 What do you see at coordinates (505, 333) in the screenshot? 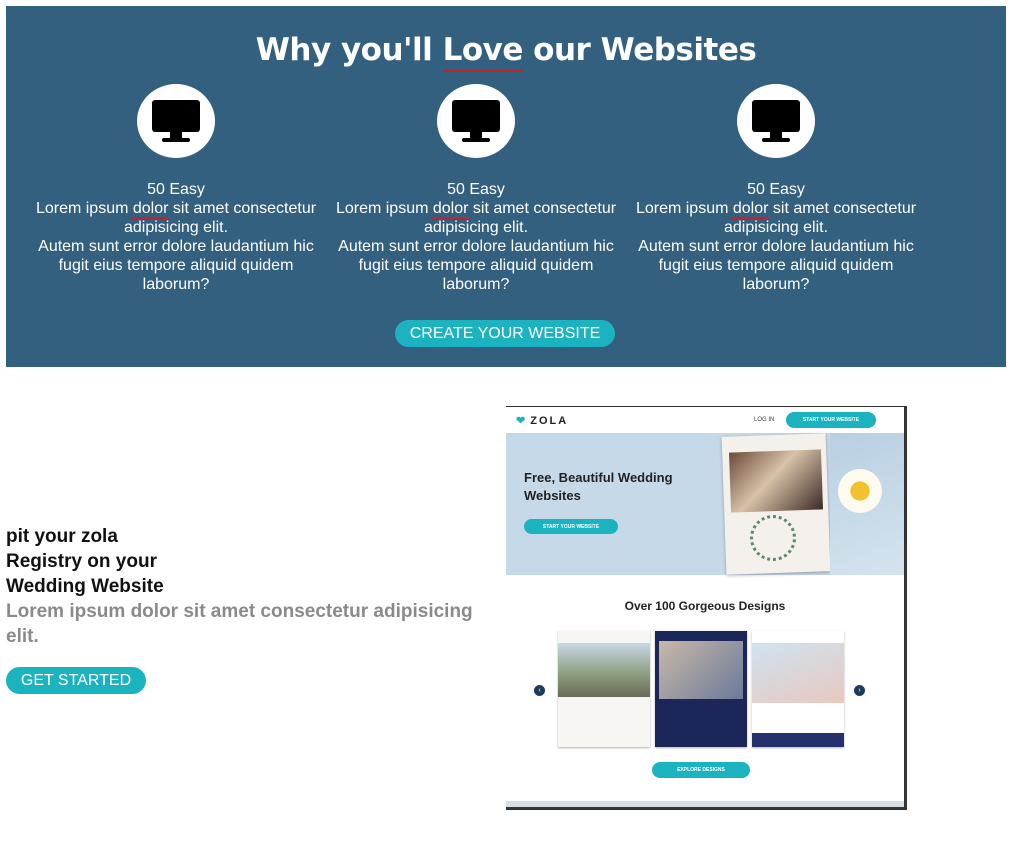
I see `create-website-button: CREATE YOUR WEBSITE` at bounding box center [505, 333].